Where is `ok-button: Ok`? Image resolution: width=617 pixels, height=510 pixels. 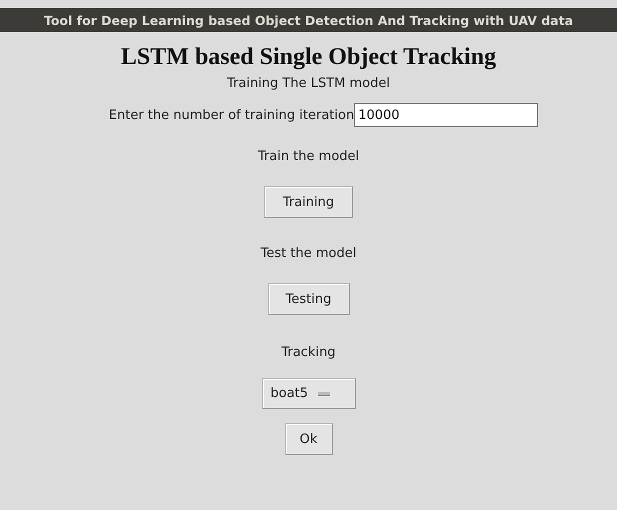 ok-button: Ok is located at coordinates (308, 439).